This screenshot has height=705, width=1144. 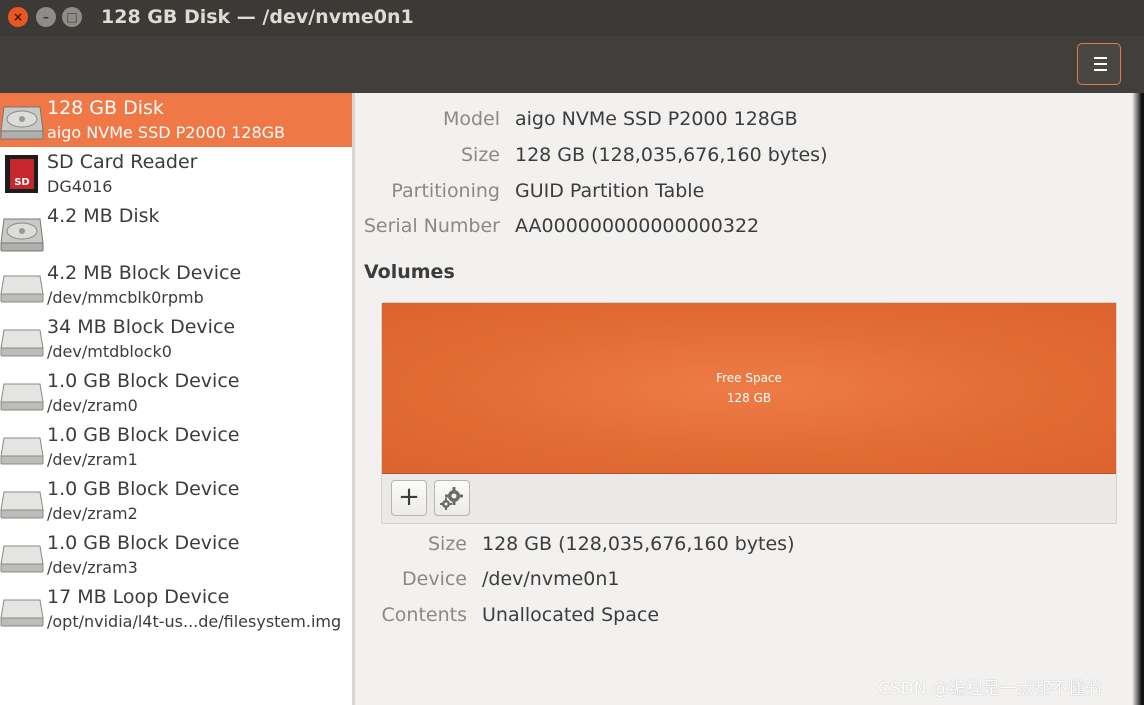 I want to click on partition-settings-button, so click(x=452, y=498).